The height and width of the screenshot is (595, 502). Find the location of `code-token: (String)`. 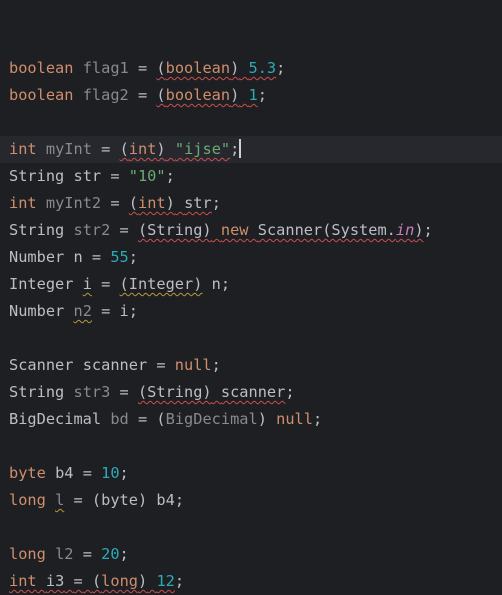

code-token: (String) is located at coordinates (174, 392).